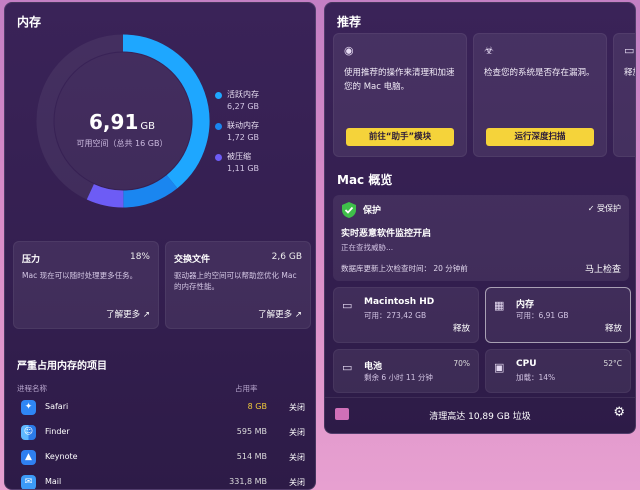  What do you see at coordinates (251, 431) in the screenshot?
I see `app-memory: 595 MB` at bounding box center [251, 431].